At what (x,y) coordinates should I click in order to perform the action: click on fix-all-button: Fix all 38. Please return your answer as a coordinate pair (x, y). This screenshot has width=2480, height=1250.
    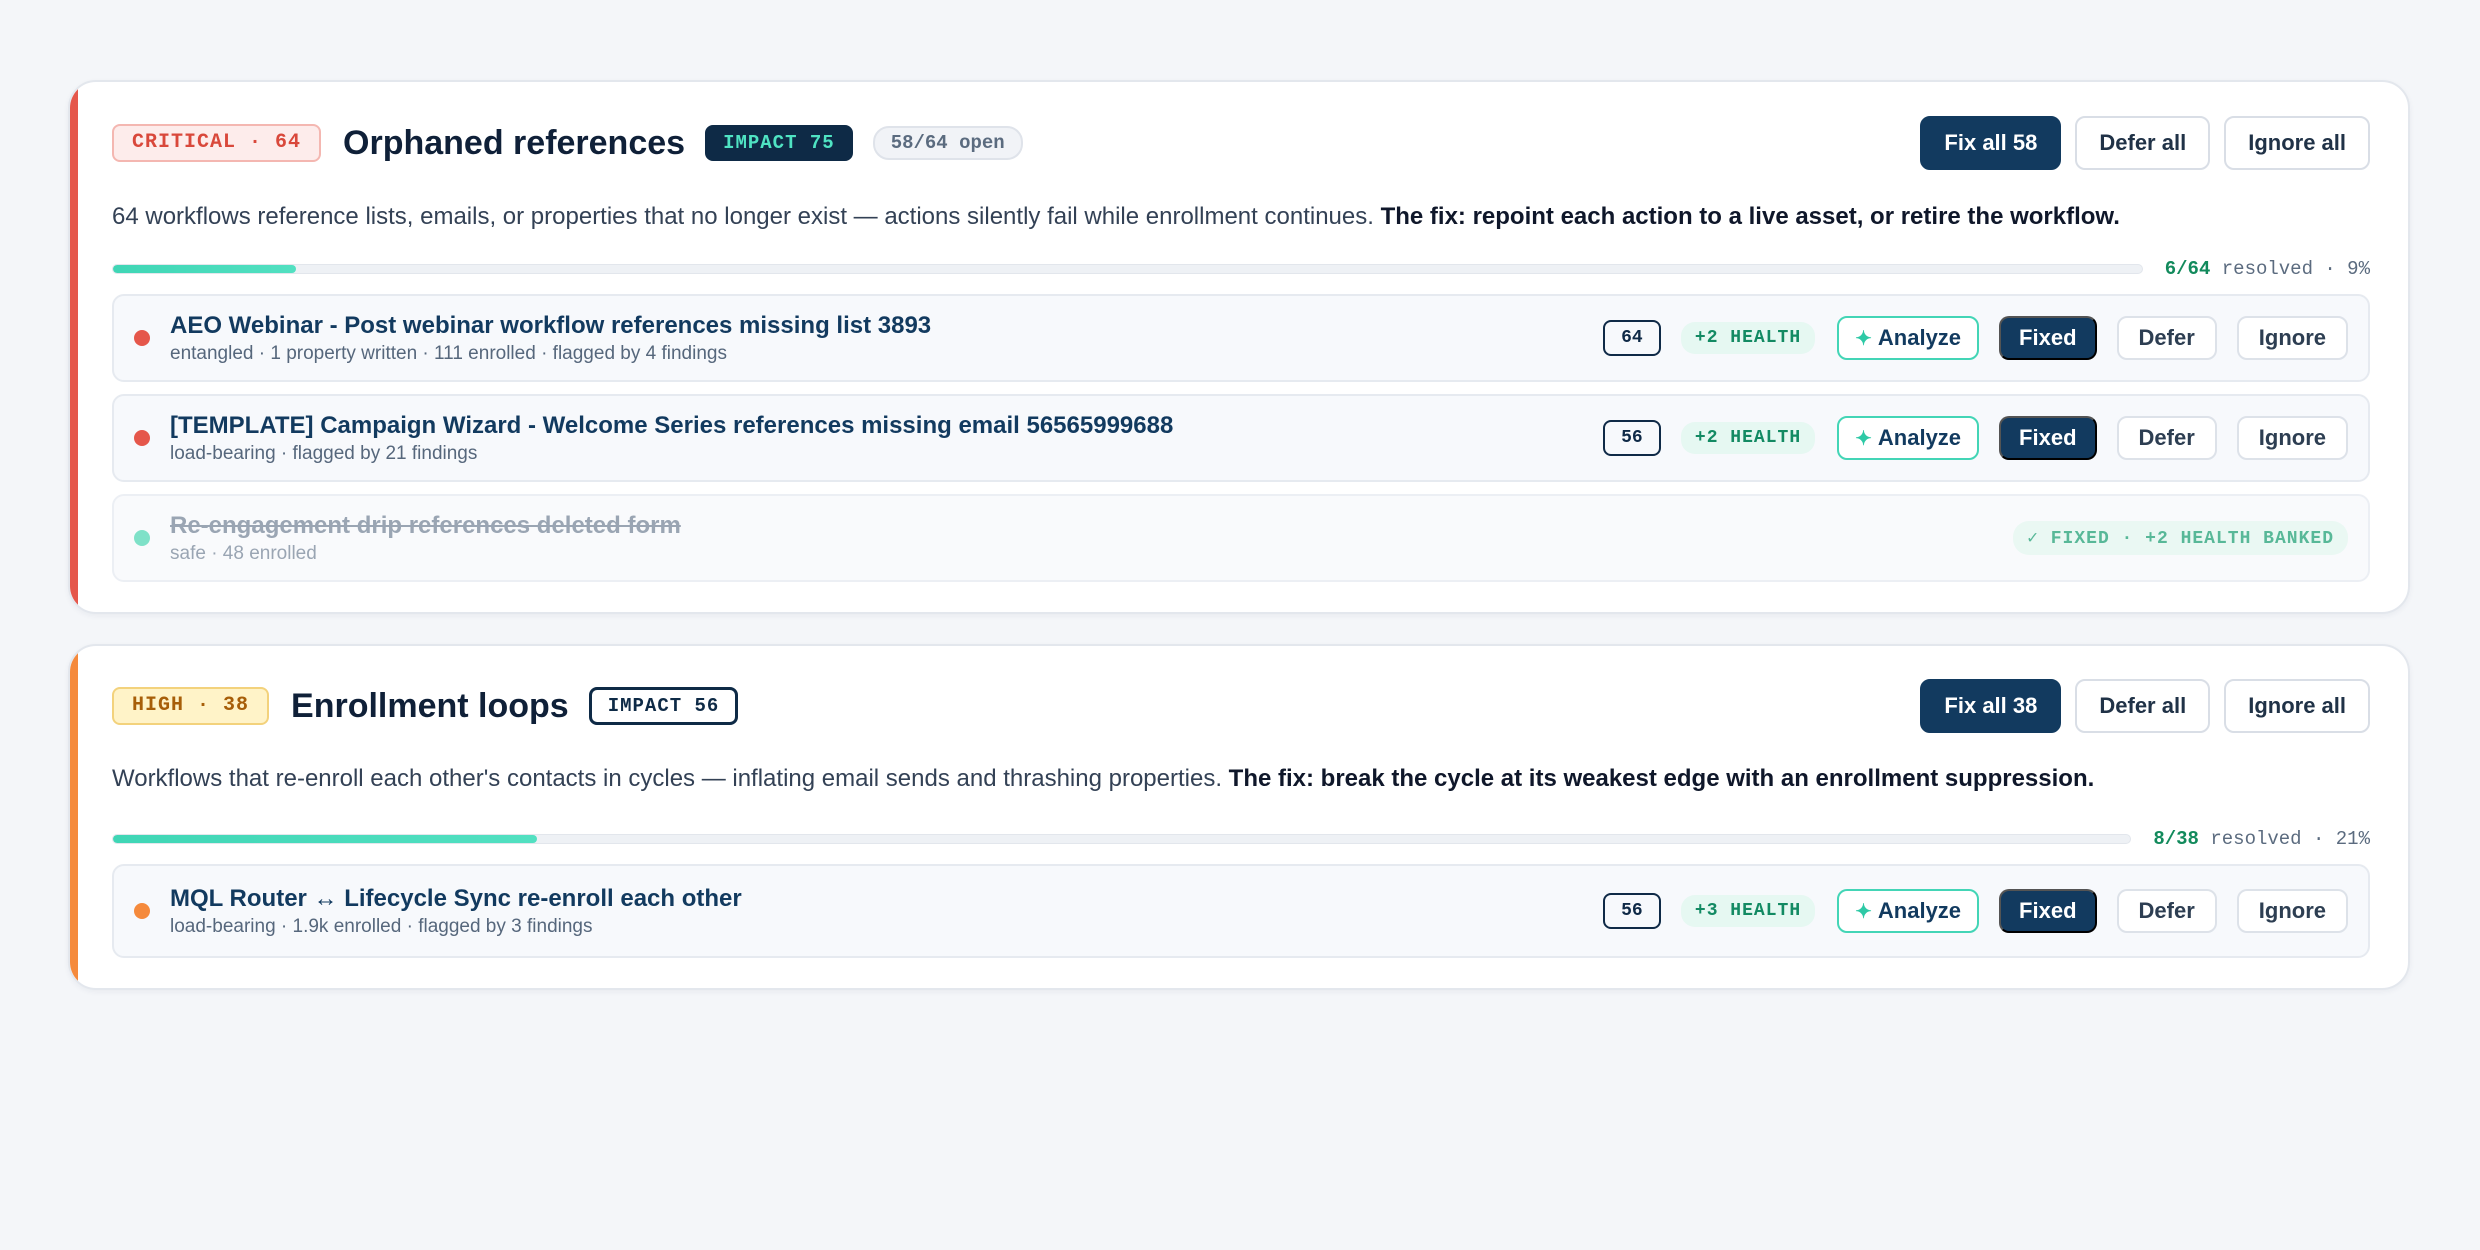
    Looking at the image, I should click on (1991, 706).